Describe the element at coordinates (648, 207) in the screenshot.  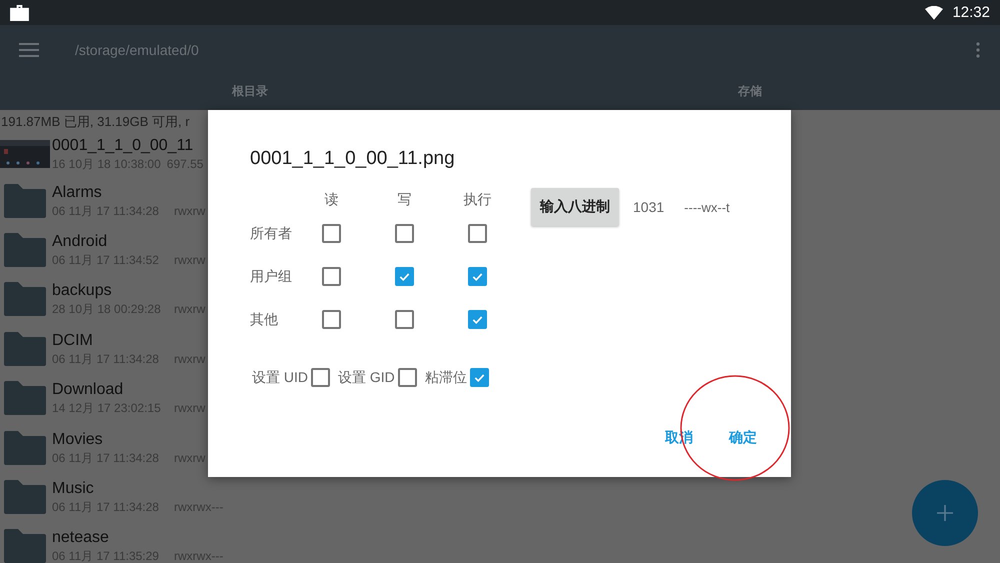
I see `octal-value: 1031` at that location.